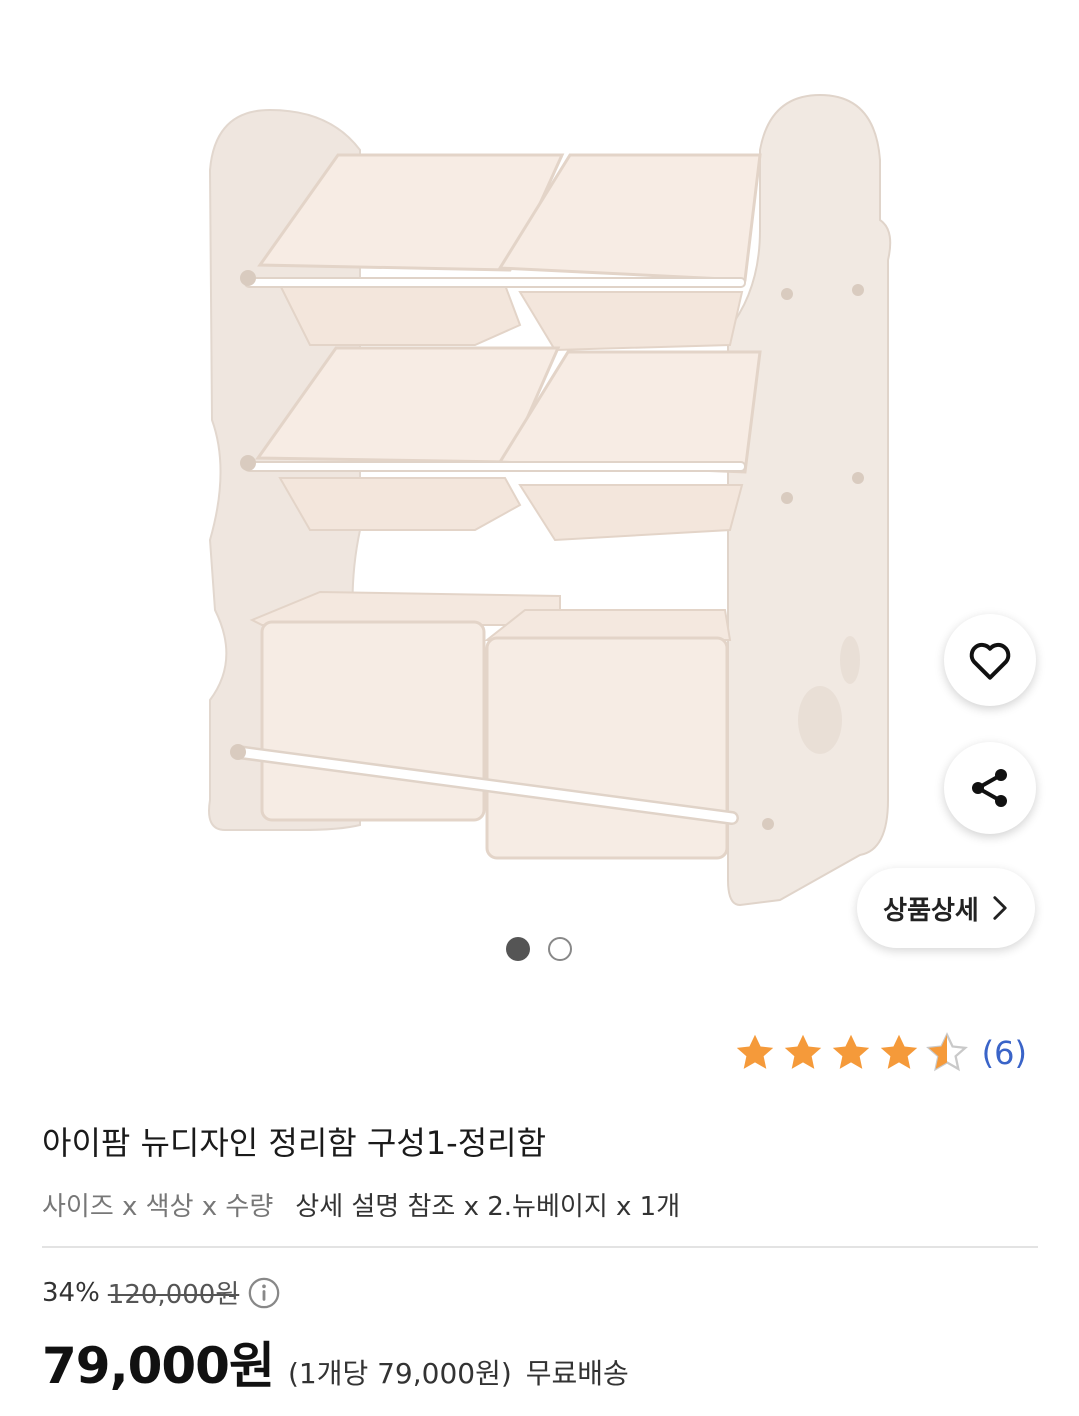  What do you see at coordinates (71, 1292) in the screenshot?
I see `discount-percent: 34%` at bounding box center [71, 1292].